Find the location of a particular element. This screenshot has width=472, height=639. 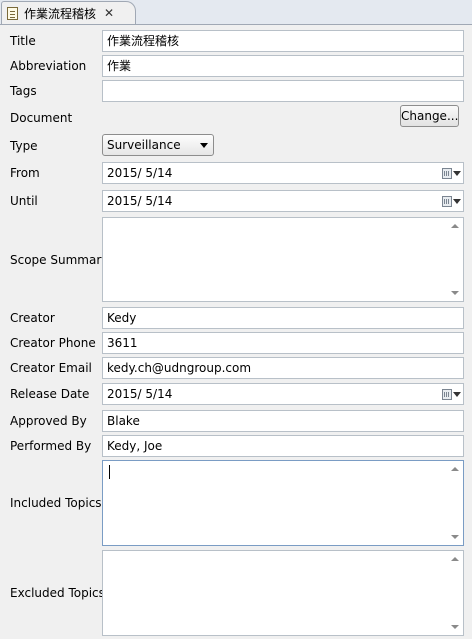

scope-summary-textarea is located at coordinates (283, 259).